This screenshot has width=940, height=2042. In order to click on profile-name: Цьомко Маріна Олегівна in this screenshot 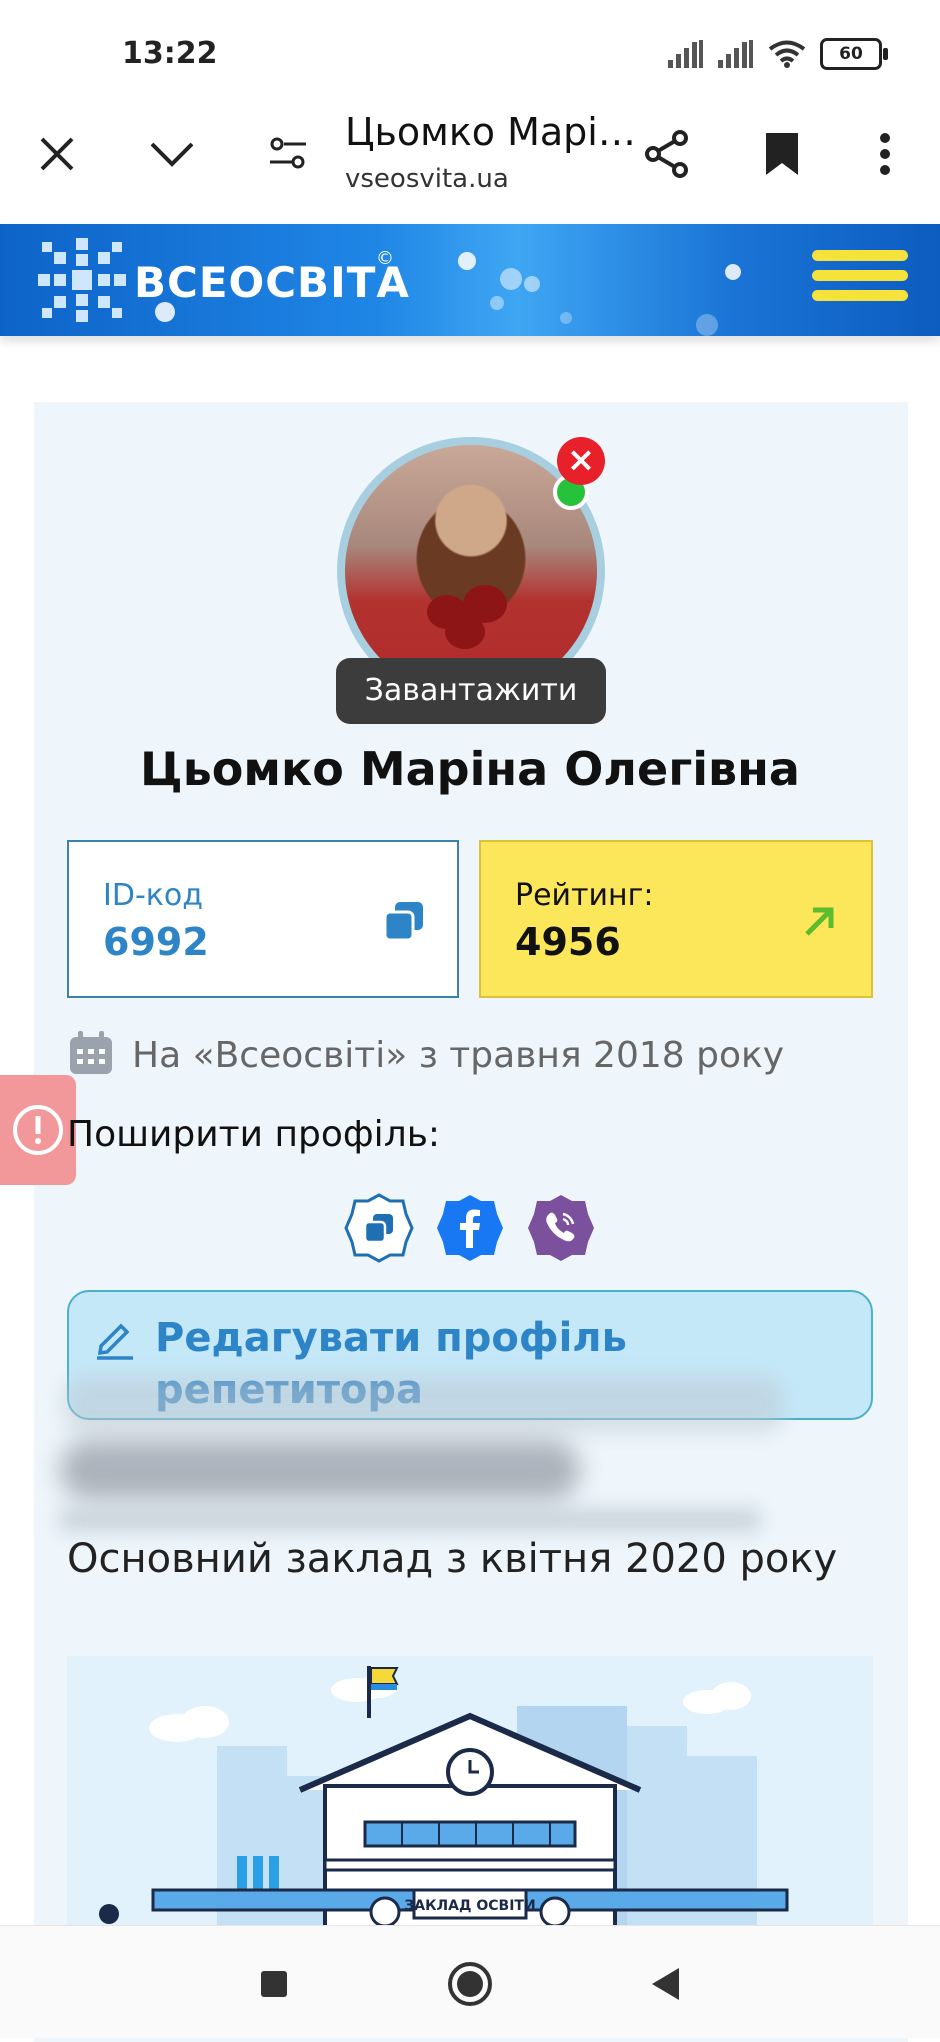, I will do `click(470, 769)`.